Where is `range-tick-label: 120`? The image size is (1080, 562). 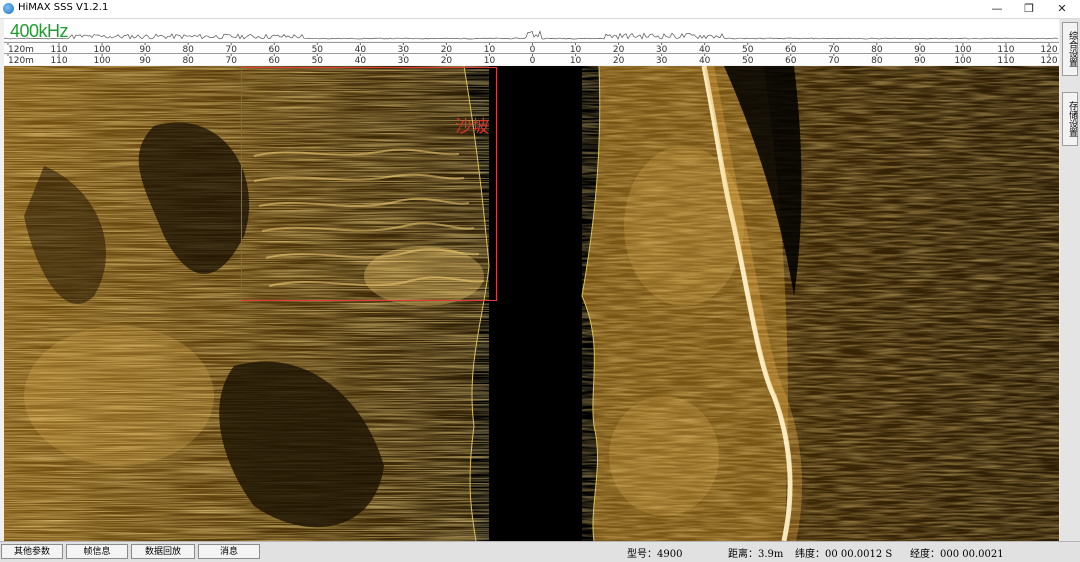 range-tick-label: 120 is located at coordinates (1048, 60).